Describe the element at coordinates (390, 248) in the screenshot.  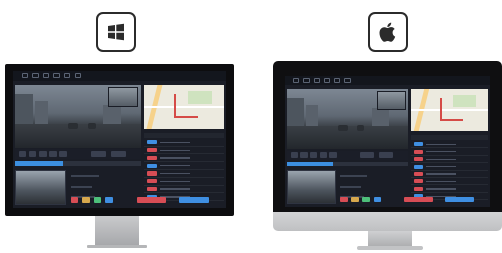
I see `imac-stand-base` at that location.